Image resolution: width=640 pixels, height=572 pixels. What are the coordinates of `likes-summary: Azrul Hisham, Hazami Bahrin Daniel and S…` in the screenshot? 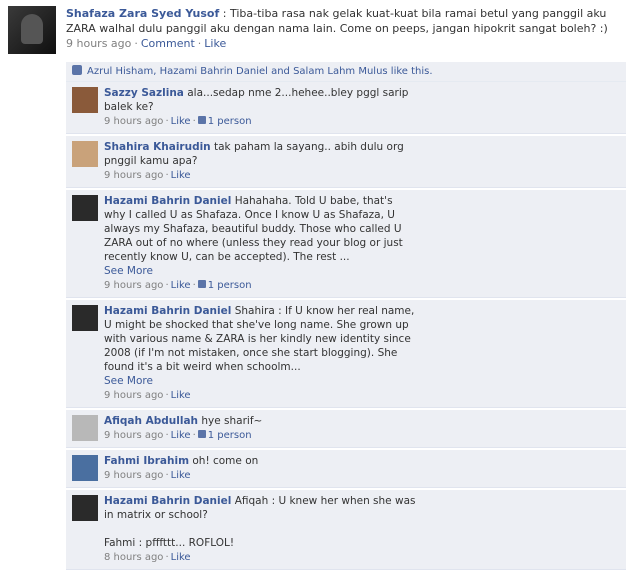 It's located at (346, 72).